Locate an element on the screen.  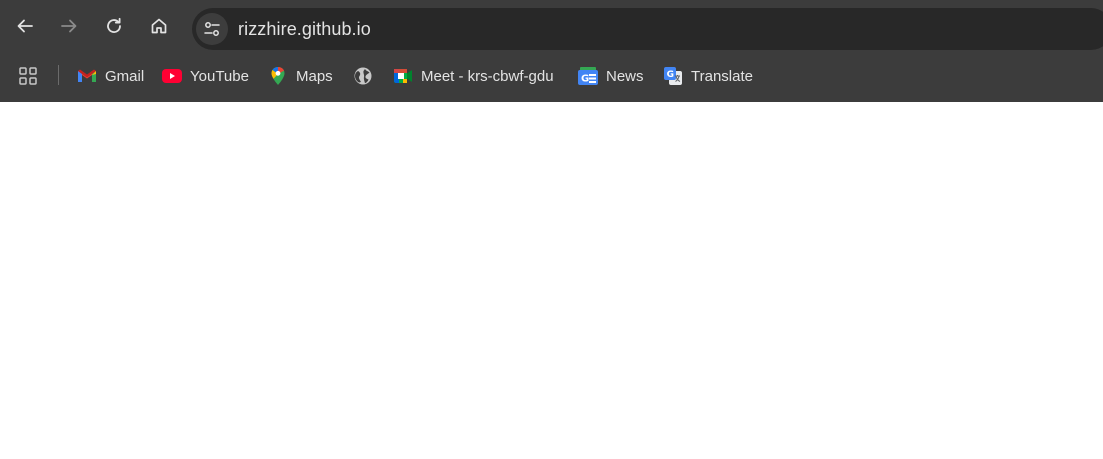
address-bar: rizzhire.github.io is located at coordinates (647, 29).